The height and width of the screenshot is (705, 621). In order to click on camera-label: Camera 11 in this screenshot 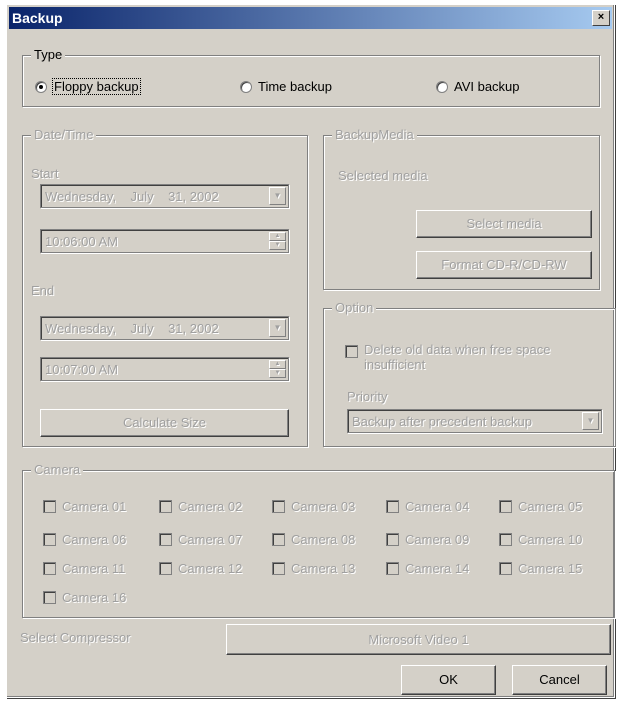, I will do `click(94, 568)`.